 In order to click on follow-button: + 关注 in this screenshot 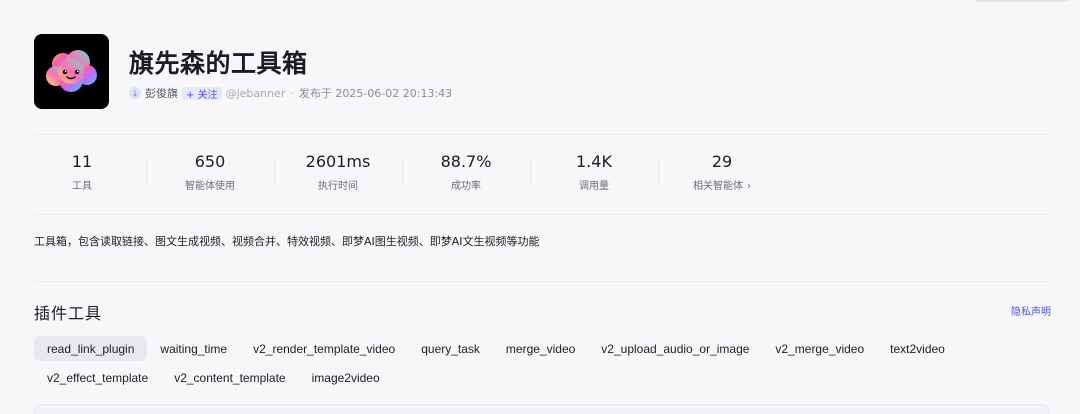, I will do `click(202, 93)`.